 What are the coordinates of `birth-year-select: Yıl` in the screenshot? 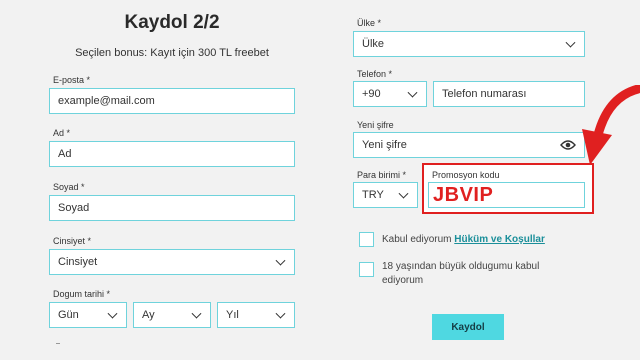 It's located at (256, 315).